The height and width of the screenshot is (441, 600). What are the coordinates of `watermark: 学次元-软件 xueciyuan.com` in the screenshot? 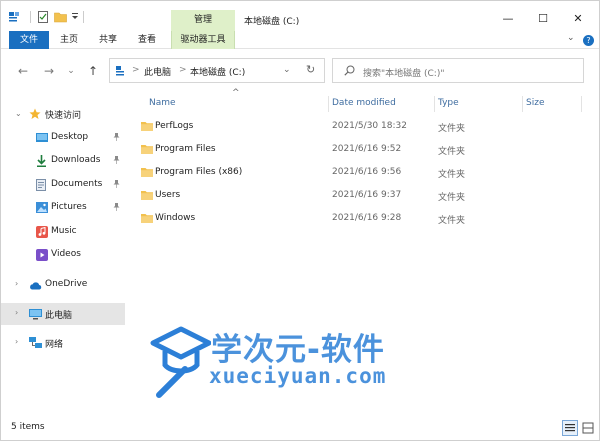 It's located at (282, 359).